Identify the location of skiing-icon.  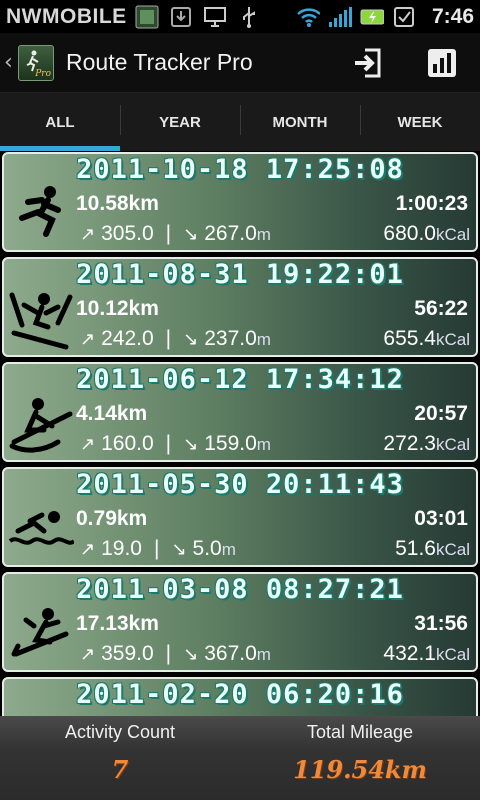
(41, 321).